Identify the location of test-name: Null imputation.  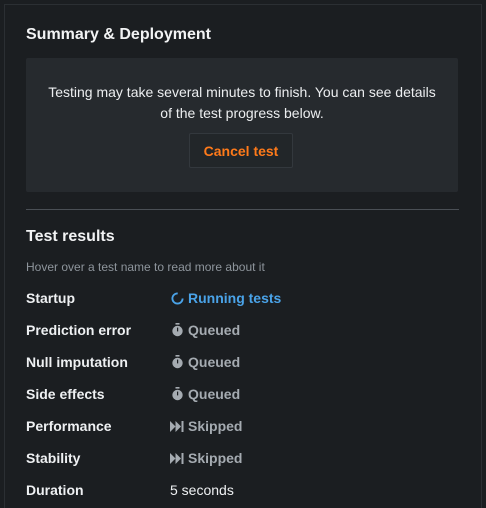
(77, 362).